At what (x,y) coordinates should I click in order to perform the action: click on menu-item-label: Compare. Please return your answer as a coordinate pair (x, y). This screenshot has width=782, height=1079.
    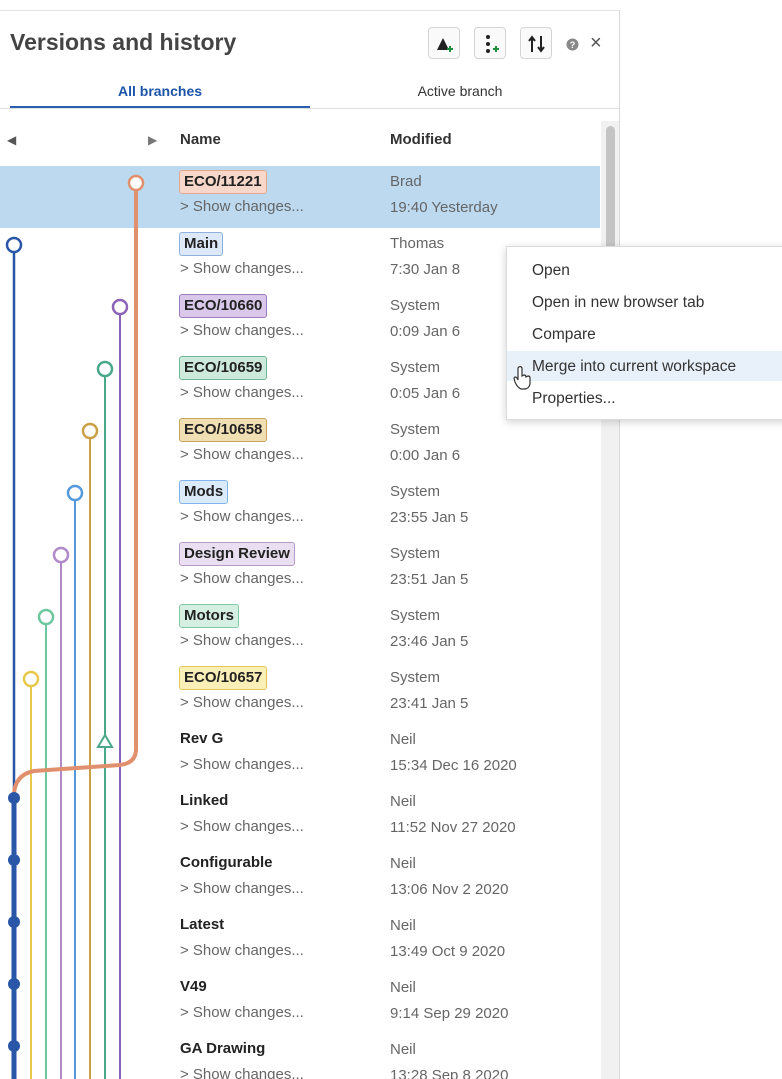
    Looking at the image, I should click on (564, 334).